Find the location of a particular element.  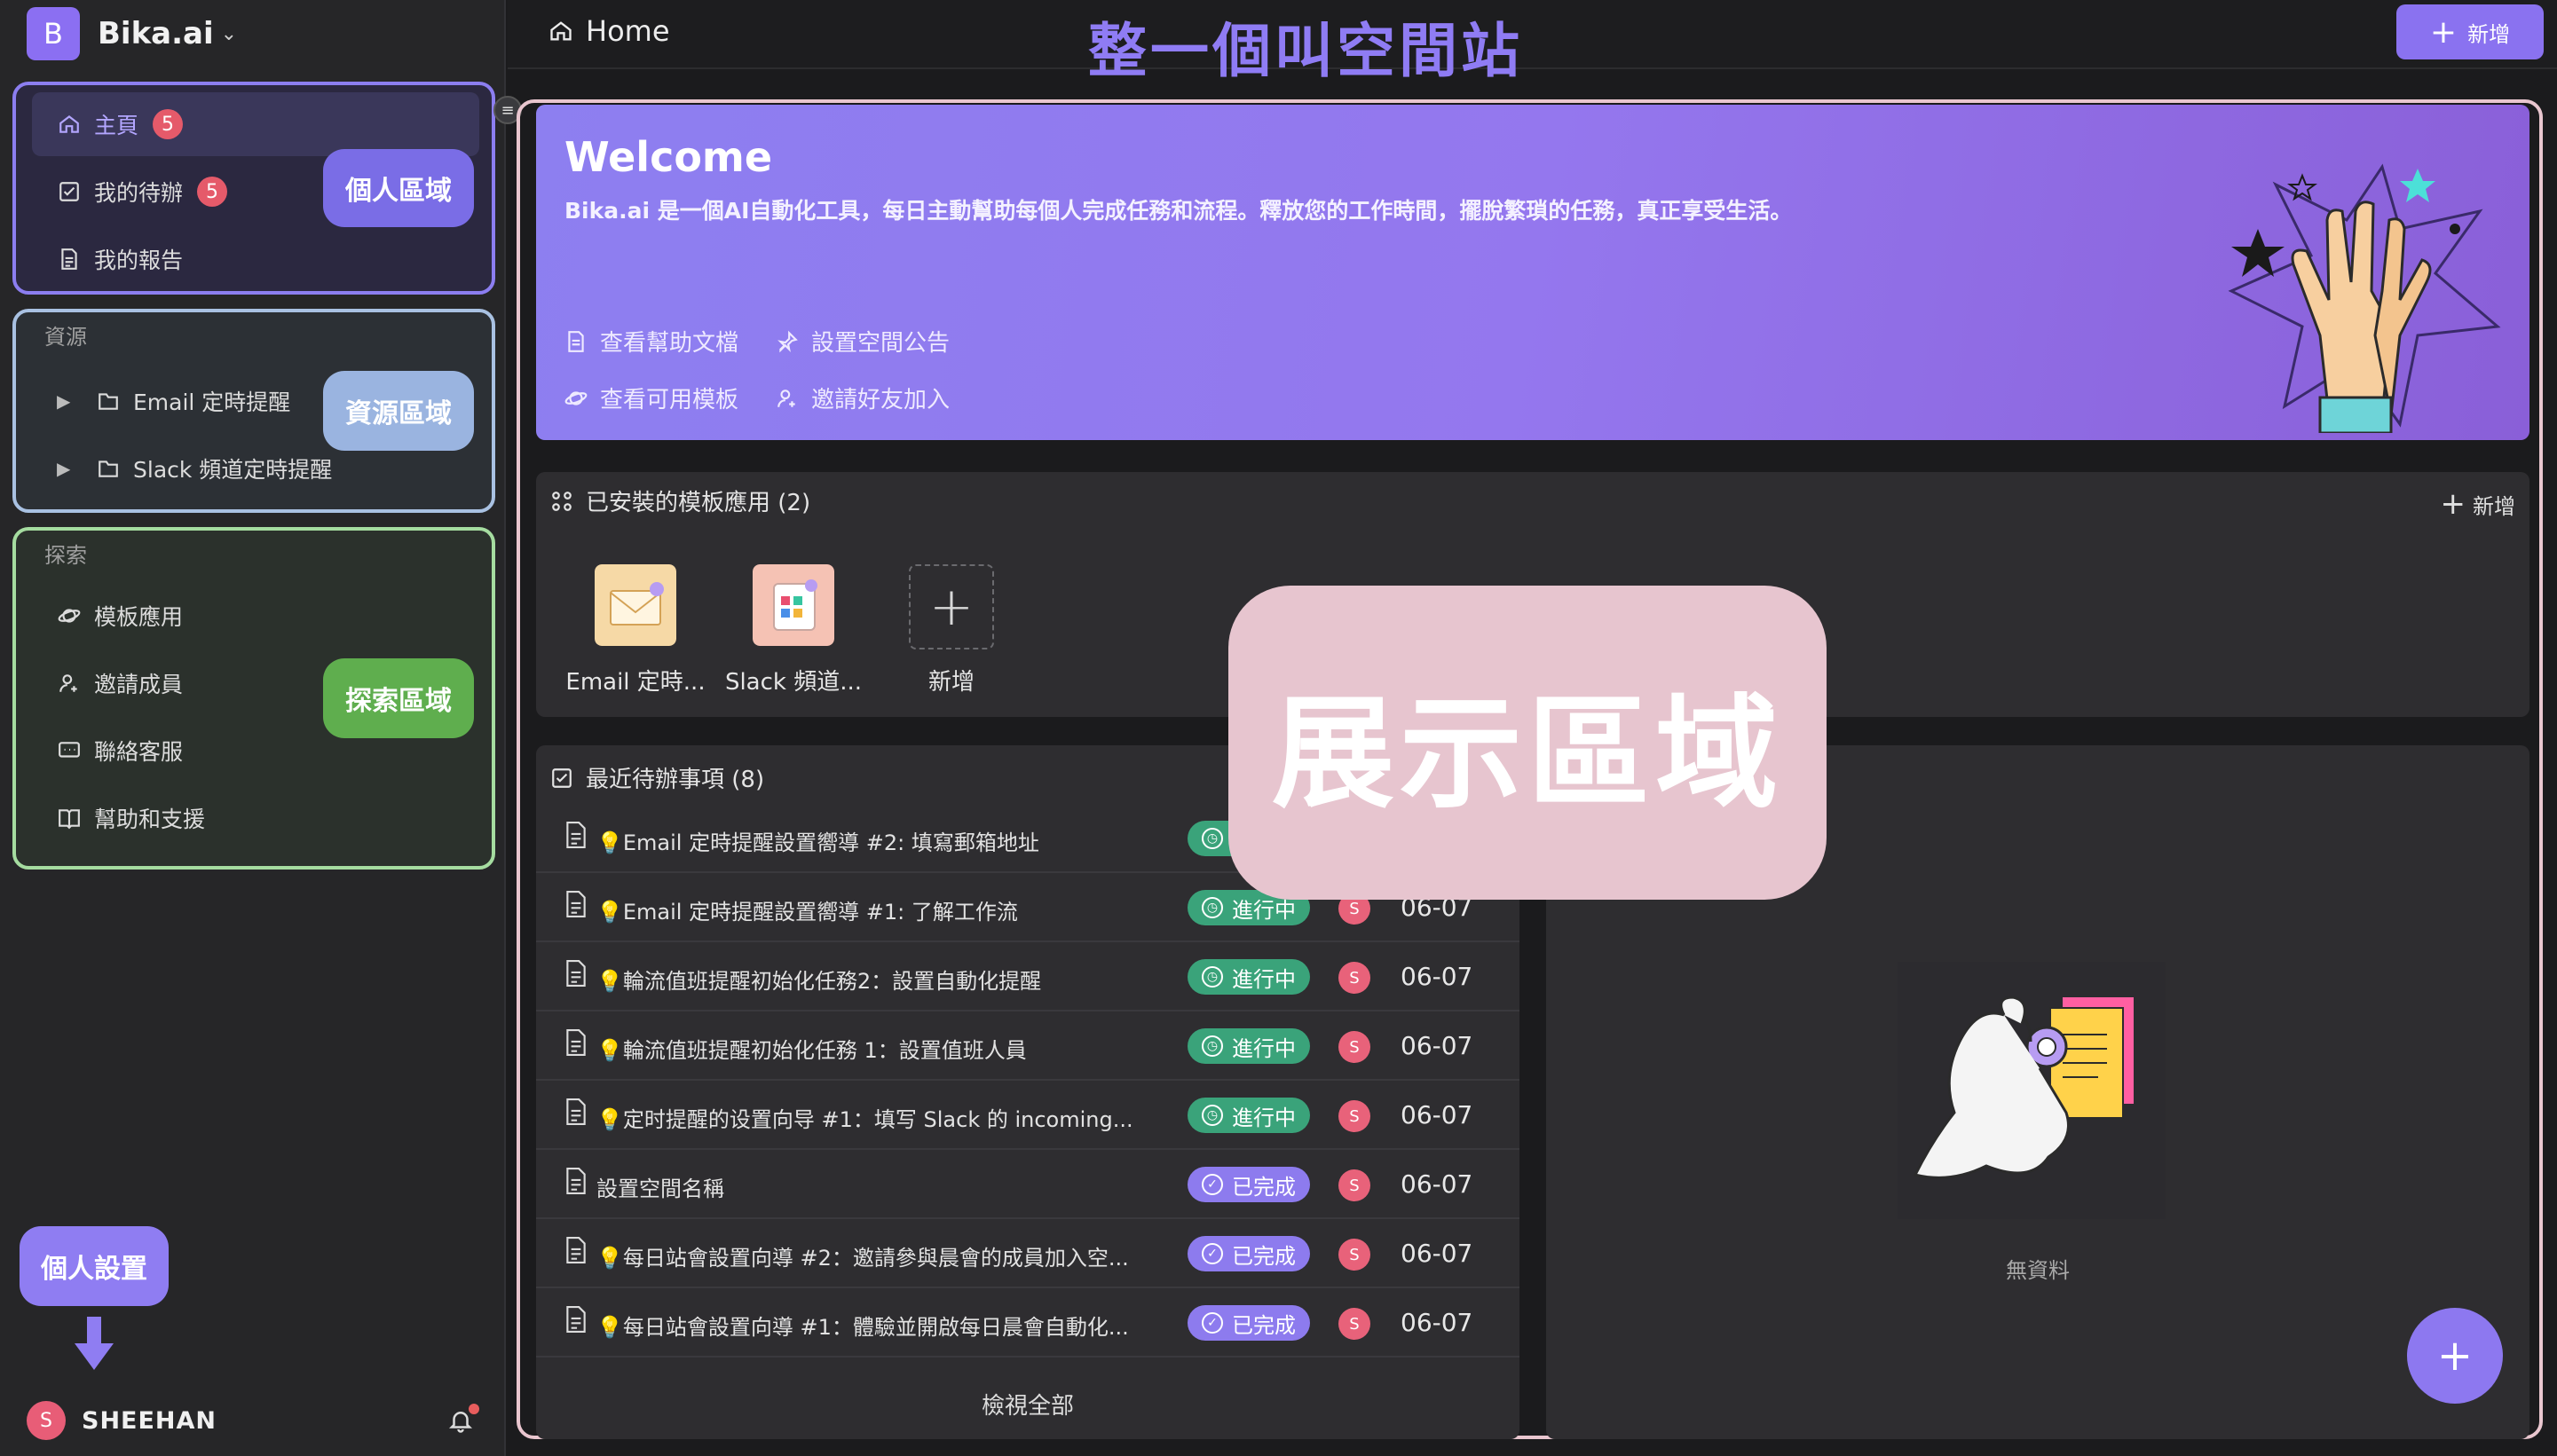

section-label-explore: 探索 is located at coordinates (65, 555).